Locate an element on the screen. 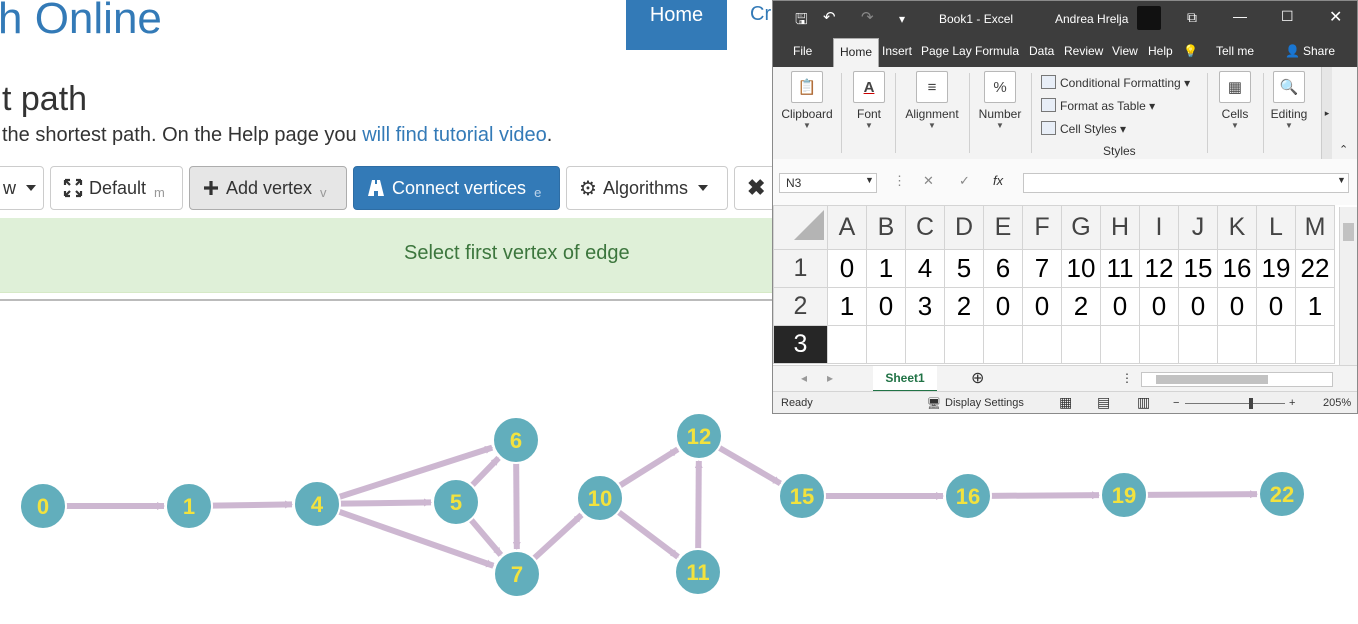  column-header: H is located at coordinates (1120, 227).